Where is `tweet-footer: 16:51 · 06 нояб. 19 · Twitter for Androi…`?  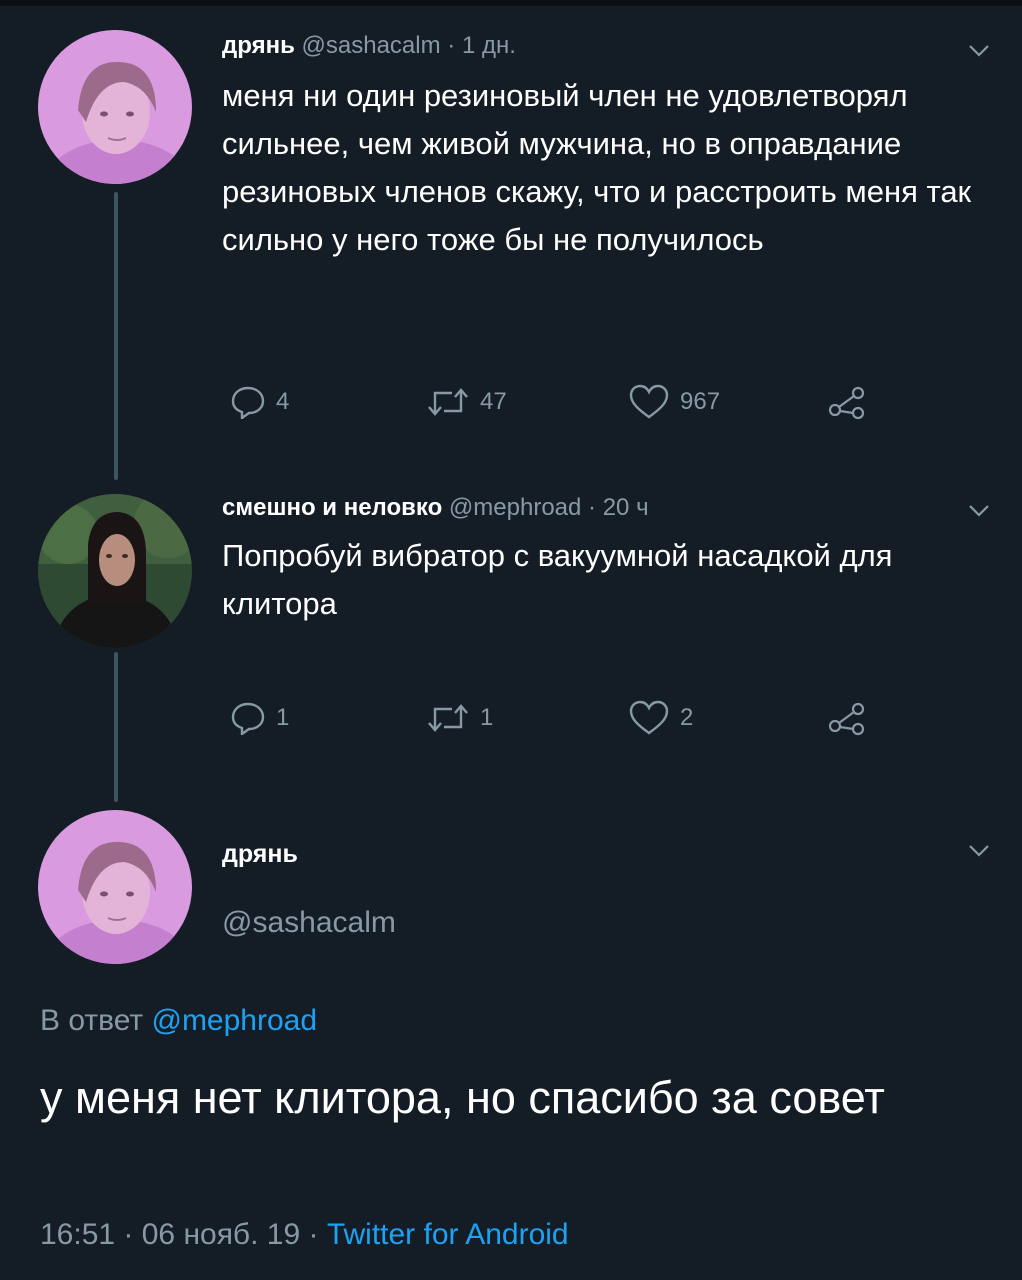
tweet-footer: 16:51 · 06 нояб. 19 · Twitter for Androi… is located at coordinates (304, 1235).